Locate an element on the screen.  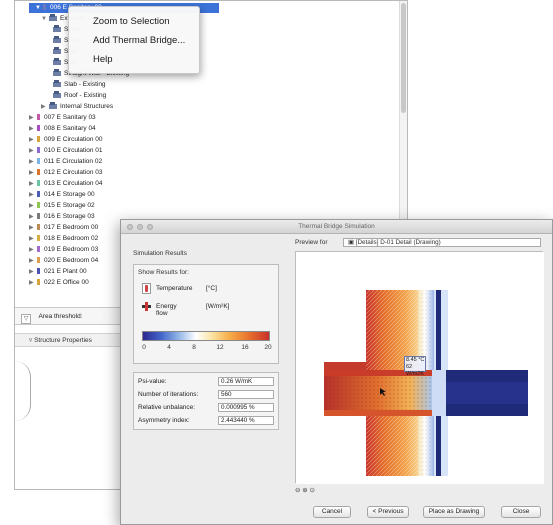
scale-tick: 0 is located at coordinates (144, 347).